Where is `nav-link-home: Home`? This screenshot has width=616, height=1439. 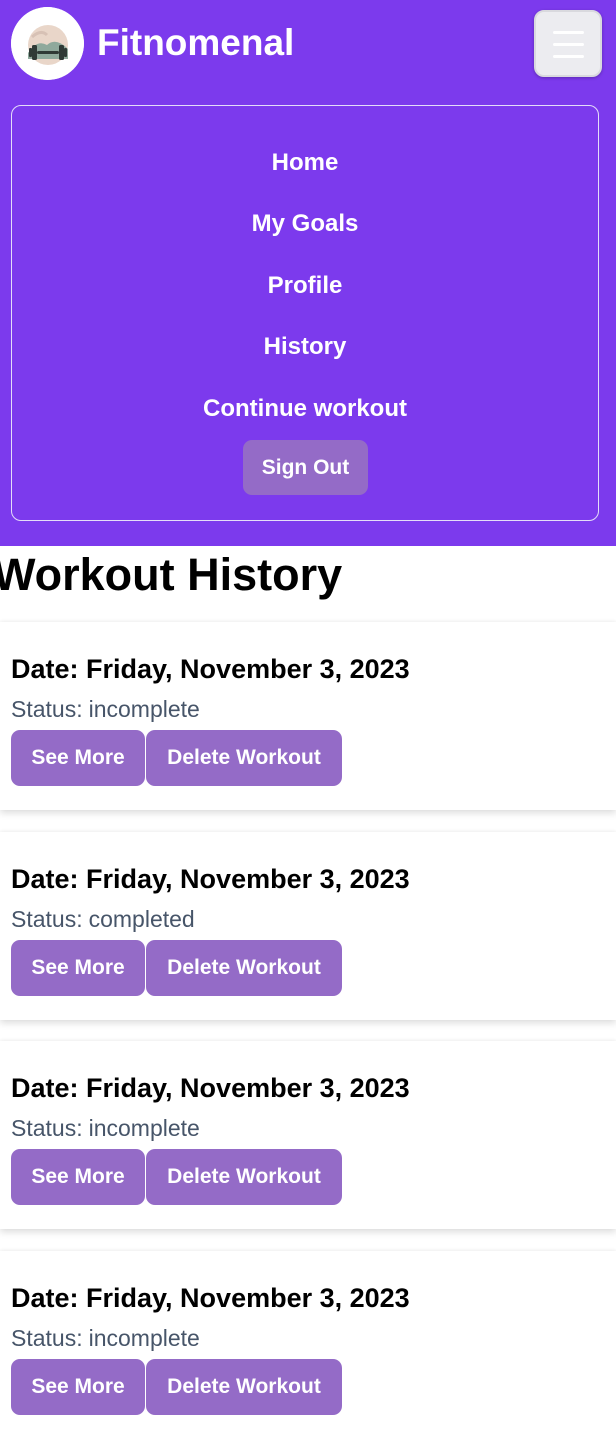
nav-link-home: Home is located at coordinates (305, 163).